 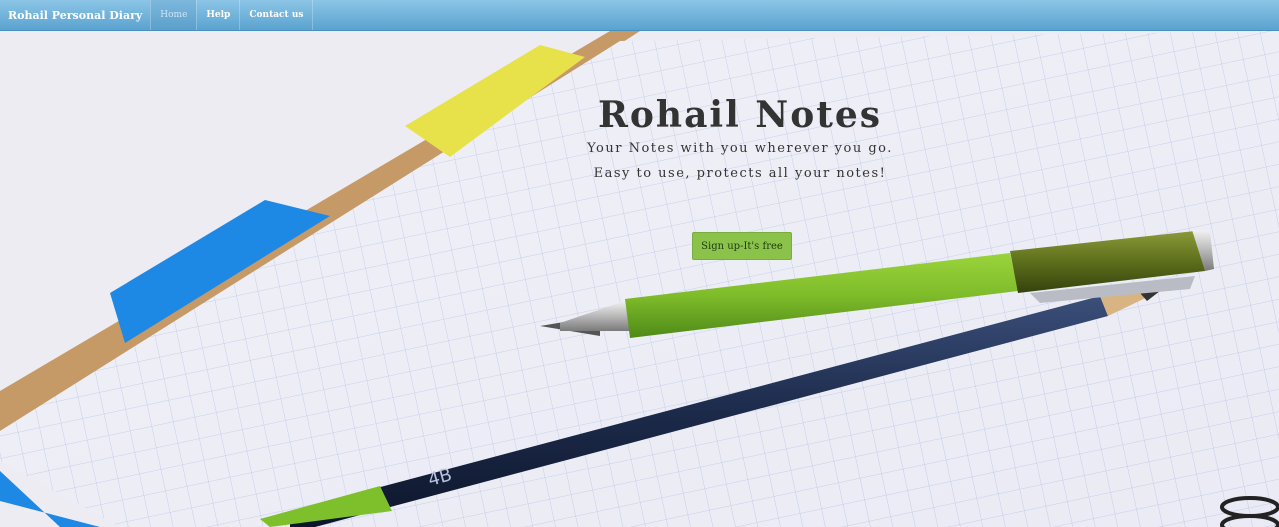 What do you see at coordinates (217, 15) in the screenshot?
I see `nav-help: Help` at bounding box center [217, 15].